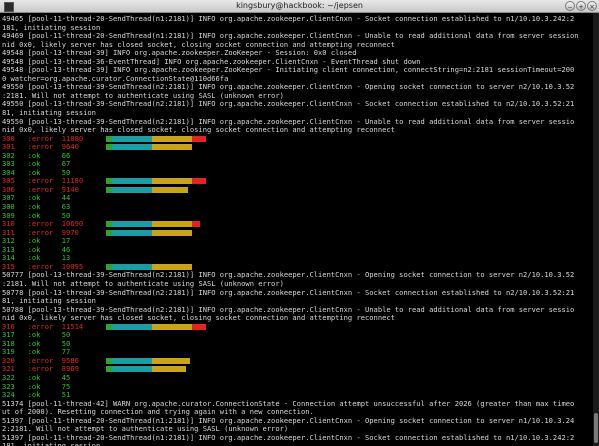 This screenshot has width=599, height=446. What do you see at coordinates (36, 343) in the screenshot?
I see `stat-line: 318 :ok 50` at bounding box center [36, 343].